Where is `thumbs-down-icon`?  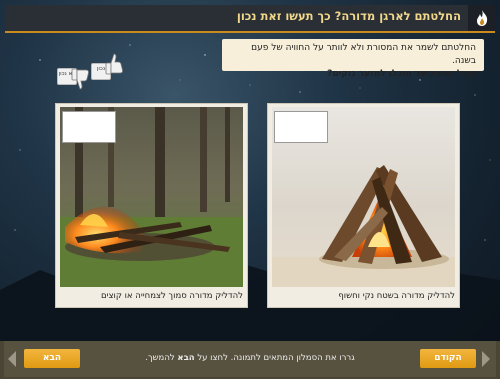 thumbs-down-icon is located at coordinates (80, 78).